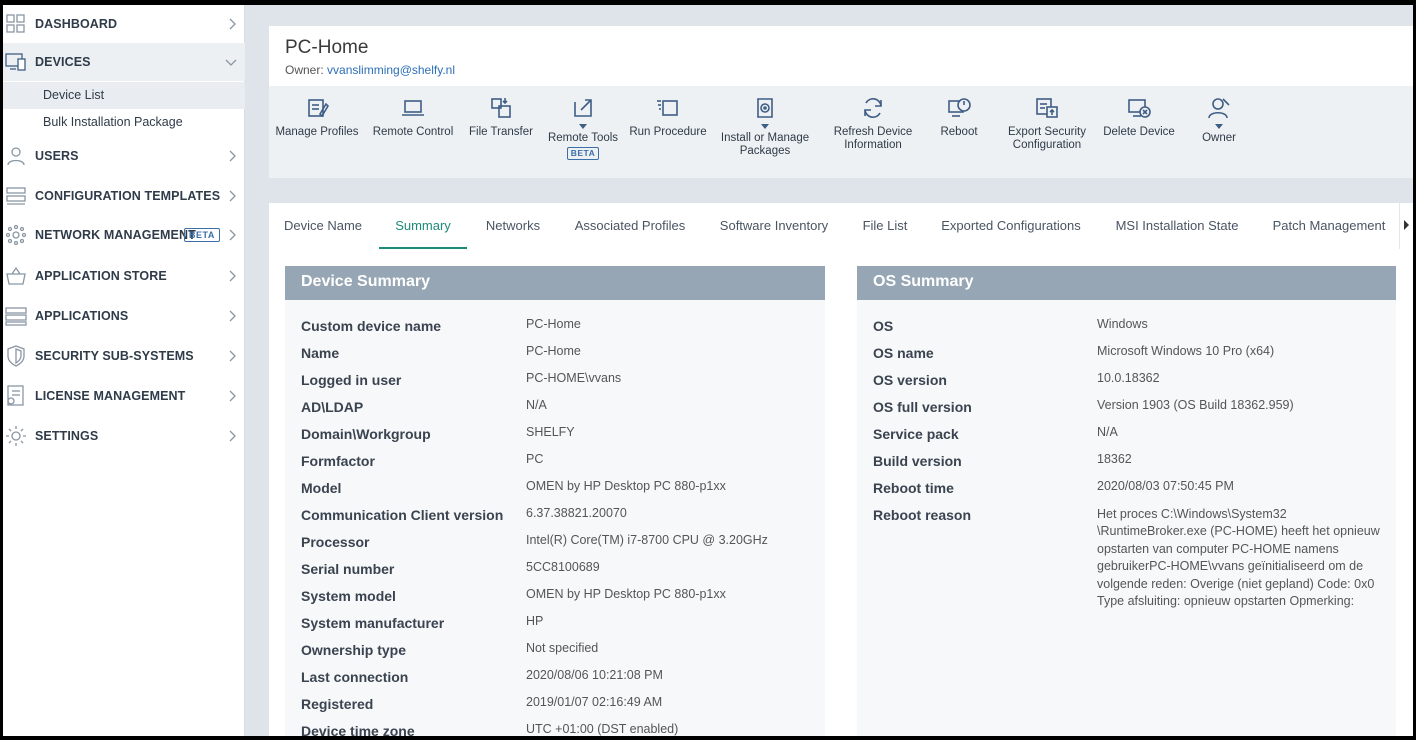 Image resolution: width=1416 pixels, height=740 pixels. I want to click on sidebar-item-users: USERS, so click(124, 156).